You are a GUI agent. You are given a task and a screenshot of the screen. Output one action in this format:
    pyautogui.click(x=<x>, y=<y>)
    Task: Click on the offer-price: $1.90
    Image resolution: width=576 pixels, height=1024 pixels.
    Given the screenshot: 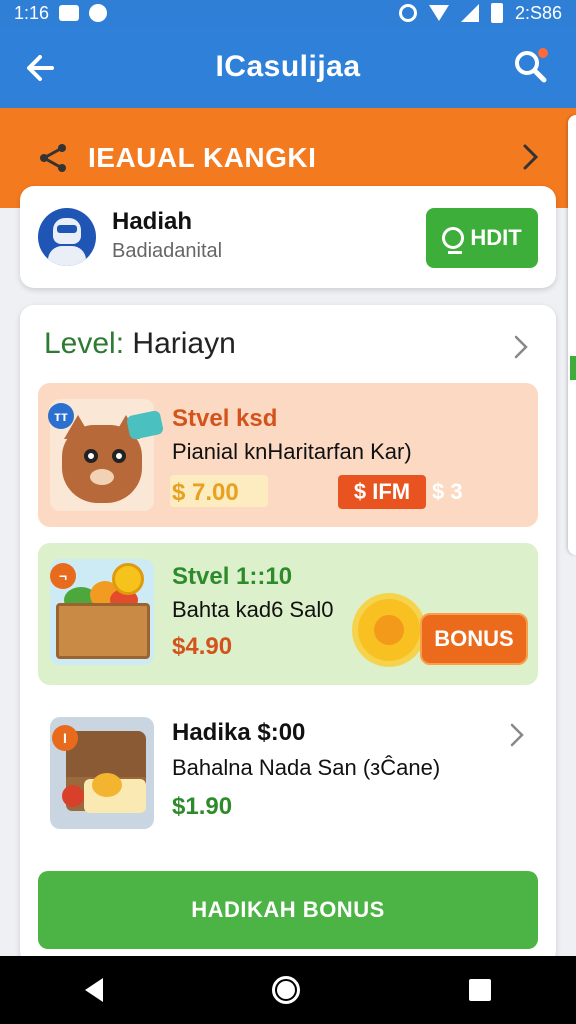 What is the action you would take?
    pyautogui.click(x=202, y=806)
    